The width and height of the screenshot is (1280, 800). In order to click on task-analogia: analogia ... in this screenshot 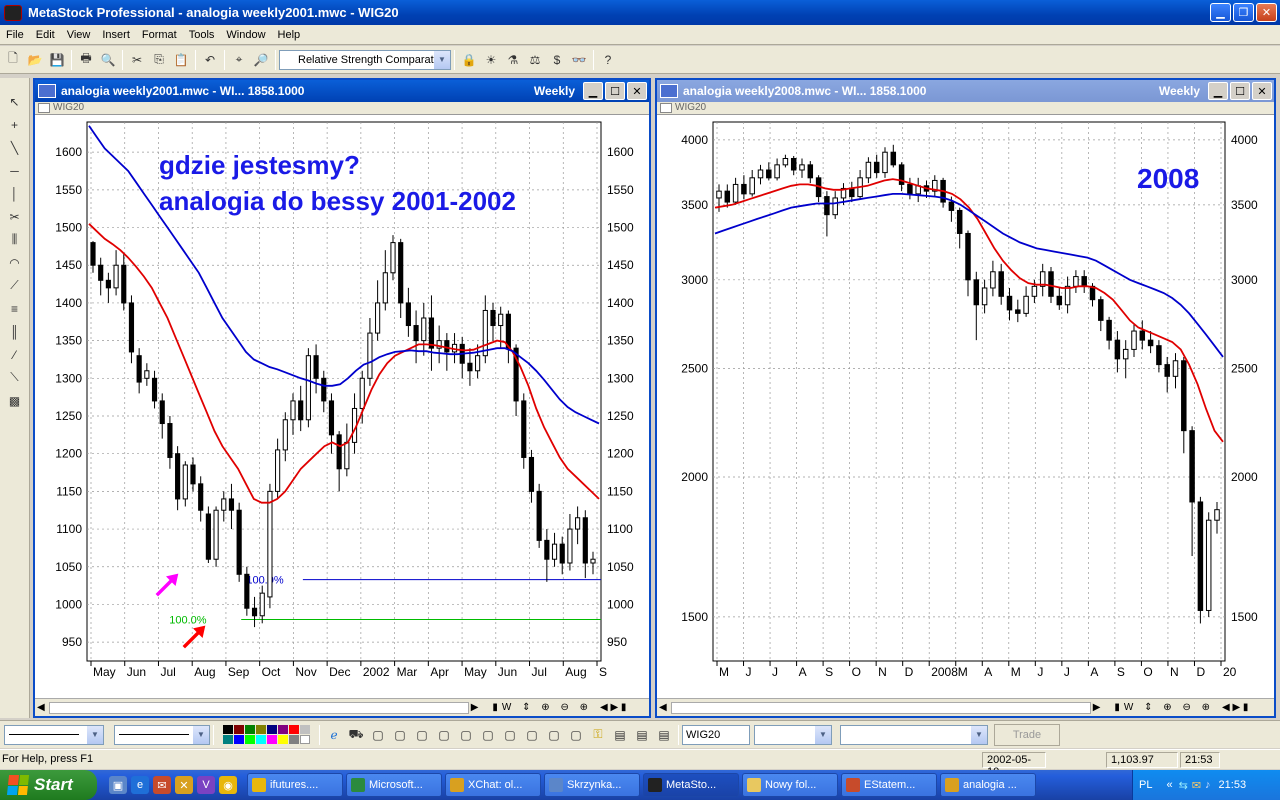, I will do `click(988, 785)`.